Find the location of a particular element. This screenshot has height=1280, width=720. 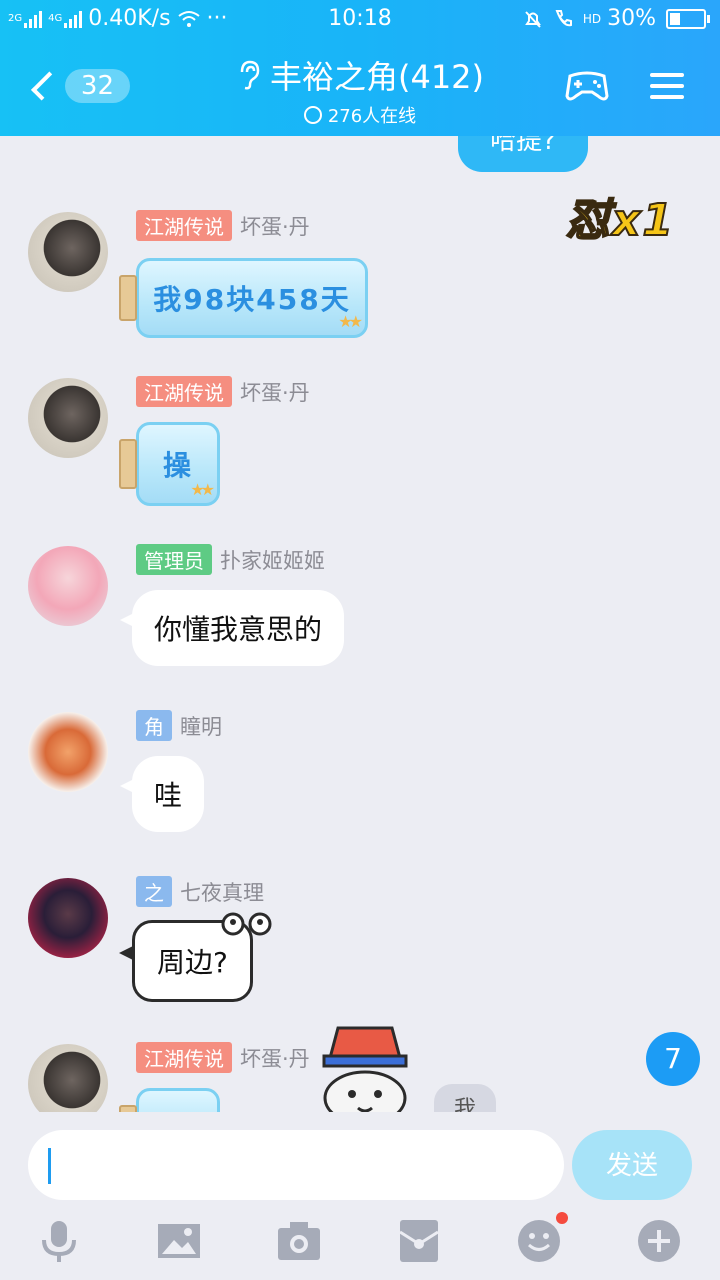

message-bubble: 你懂我意思的 is located at coordinates (232, 628).